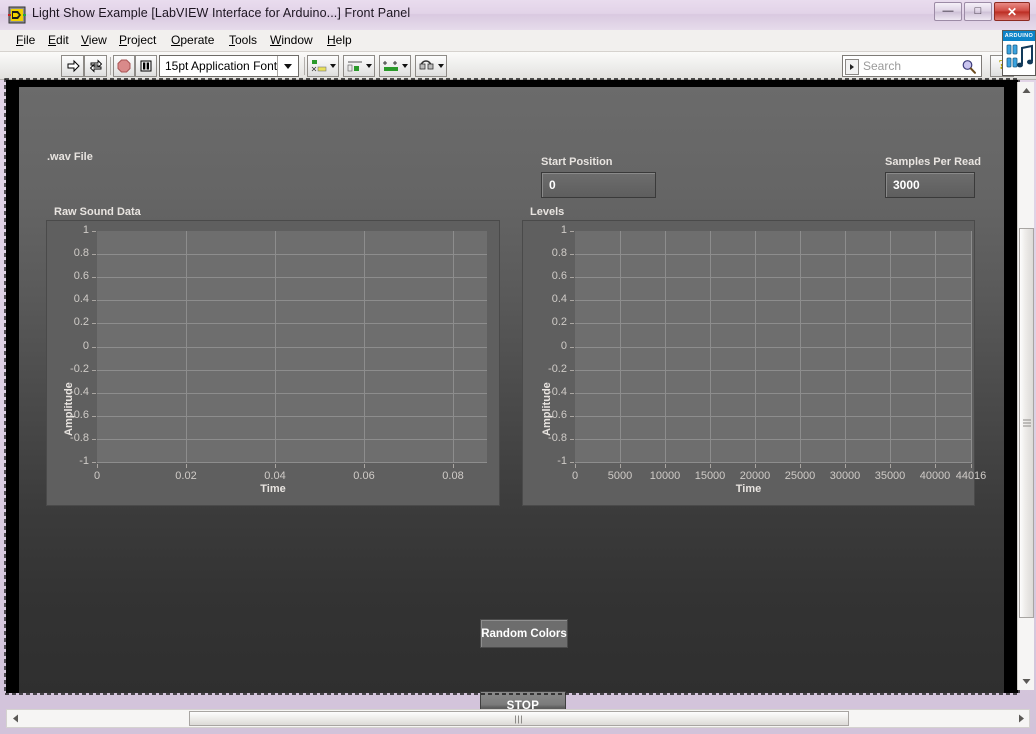 Image resolution: width=1036 pixels, height=734 pixels. What do you see at coordinates (930, 185) in the screenshot?
I see `samples-per-read-input: 3000` at bounding box center [930, 185].